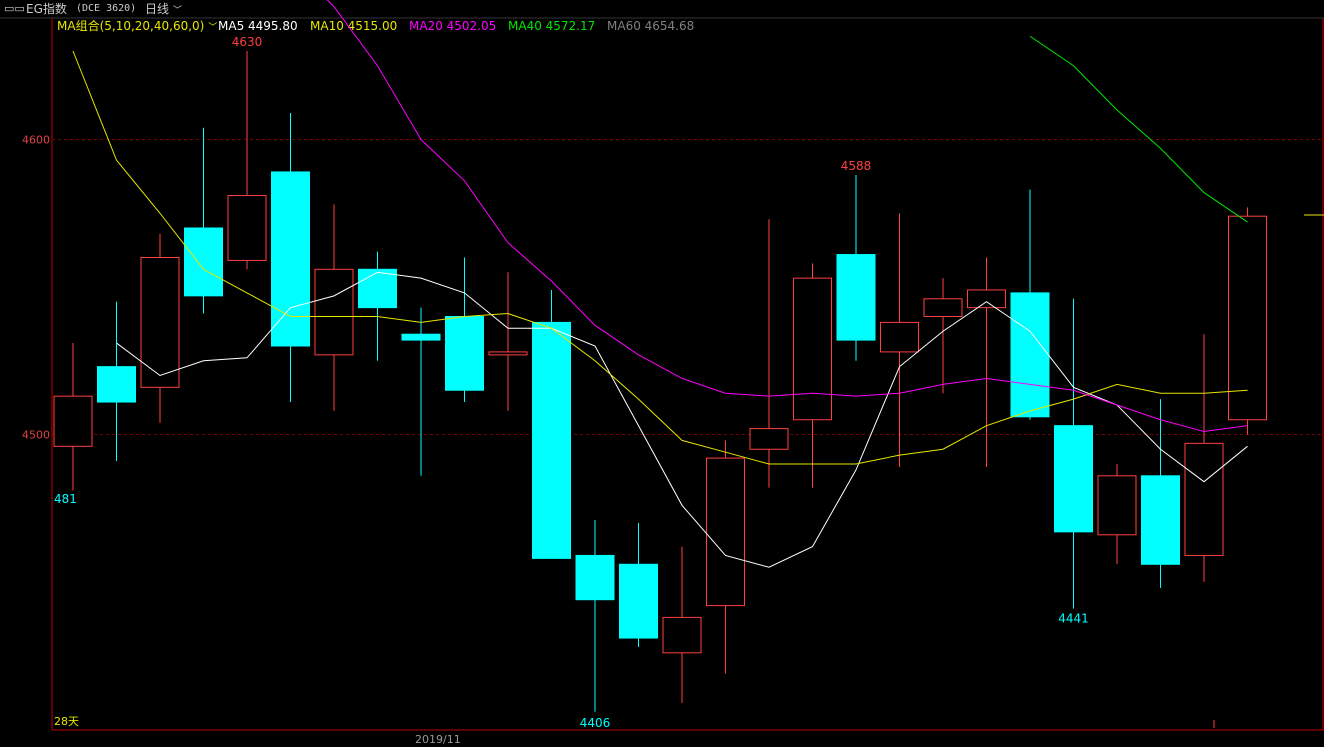 The image size is (1324, 747). Describe the element at coordinates (595, 723) in the screenshot. I see `min-price-label: 4406` at that location.